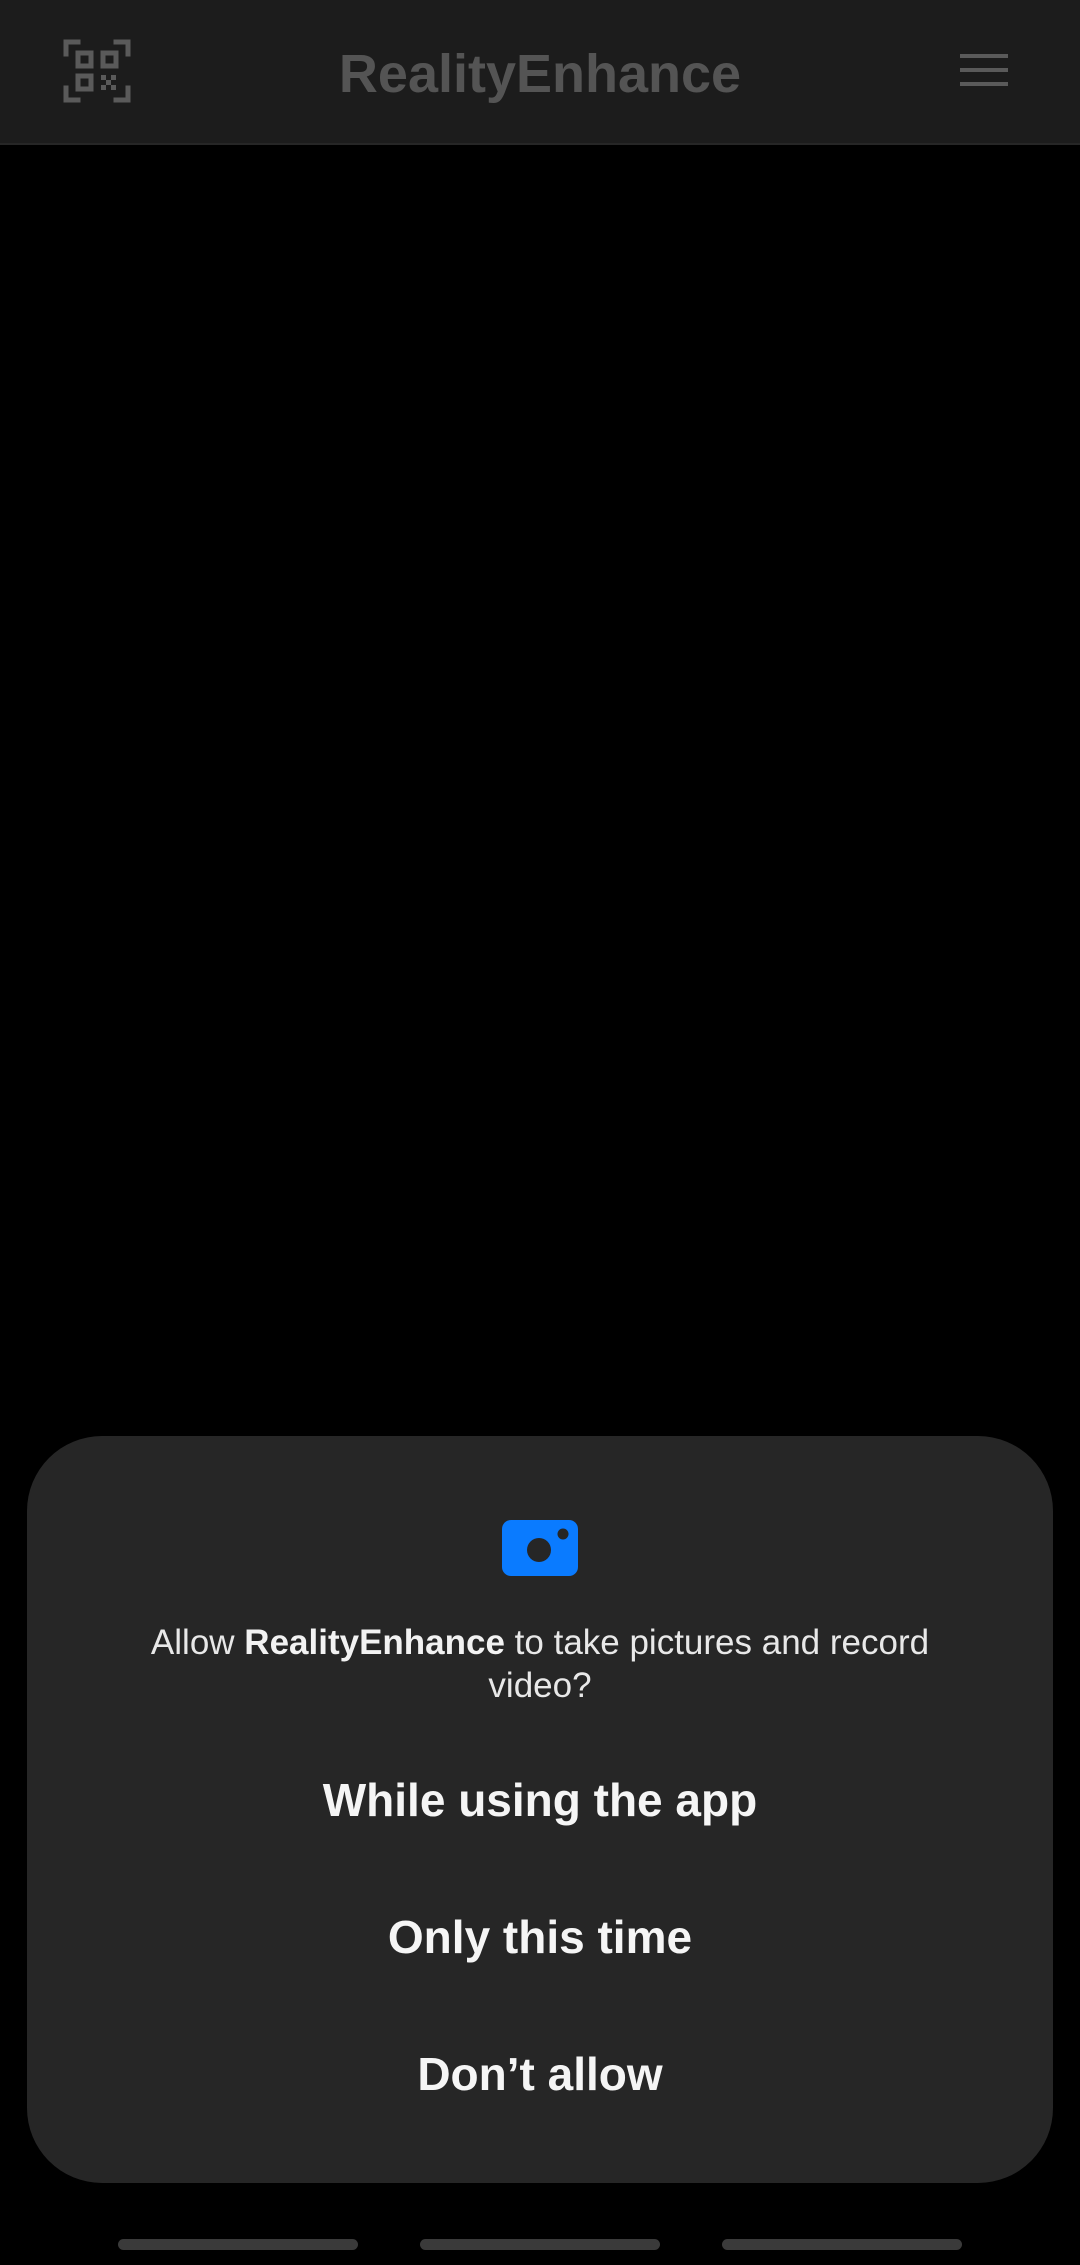  I want to click on message-app-name: RealityEnhance, so click(374, 1642).